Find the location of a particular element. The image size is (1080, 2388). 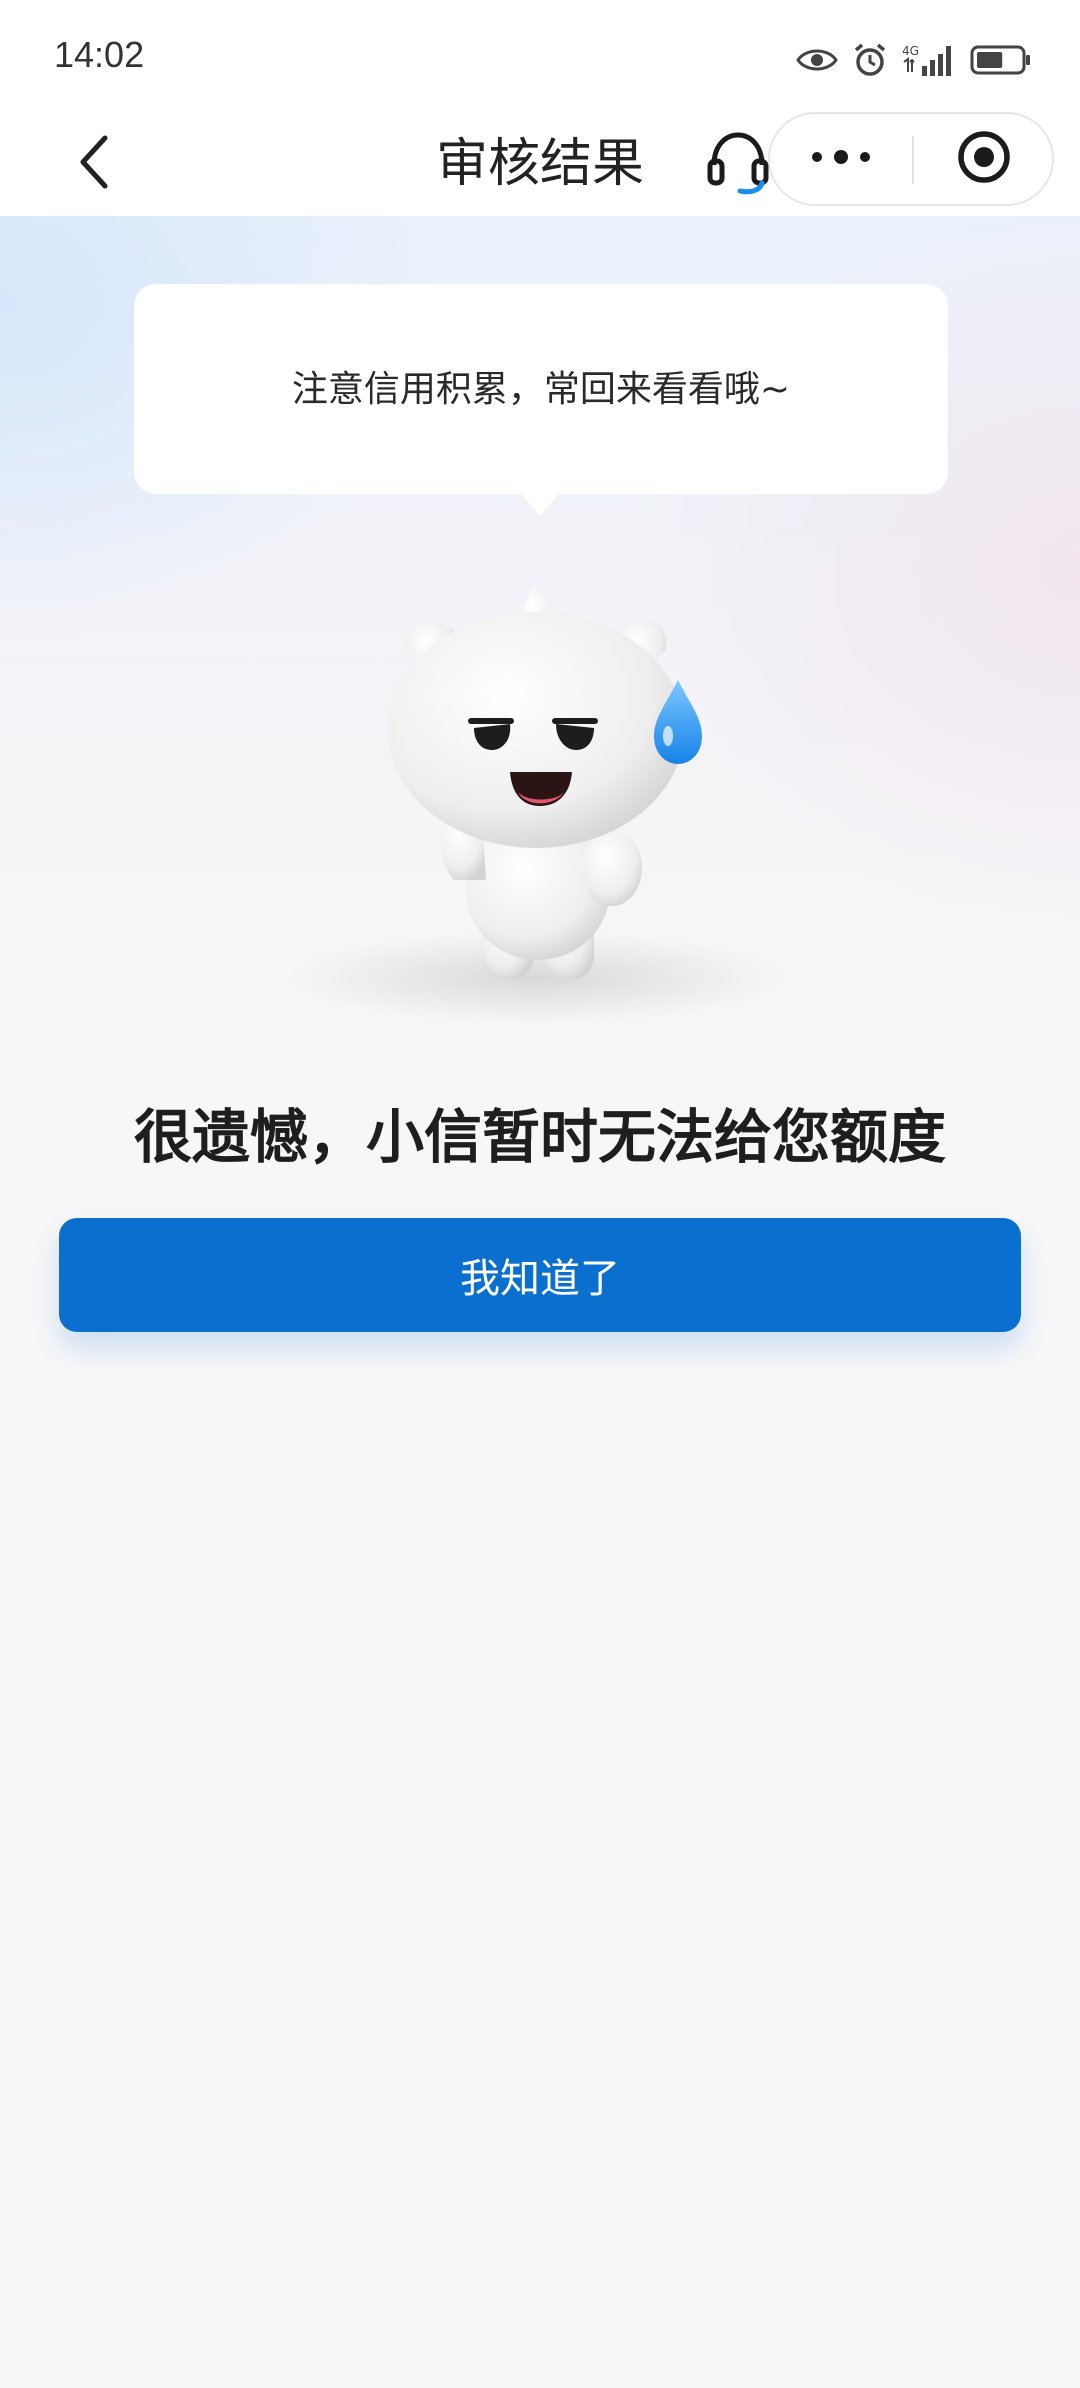

alarm-icon is located at coordinates (870, 60).